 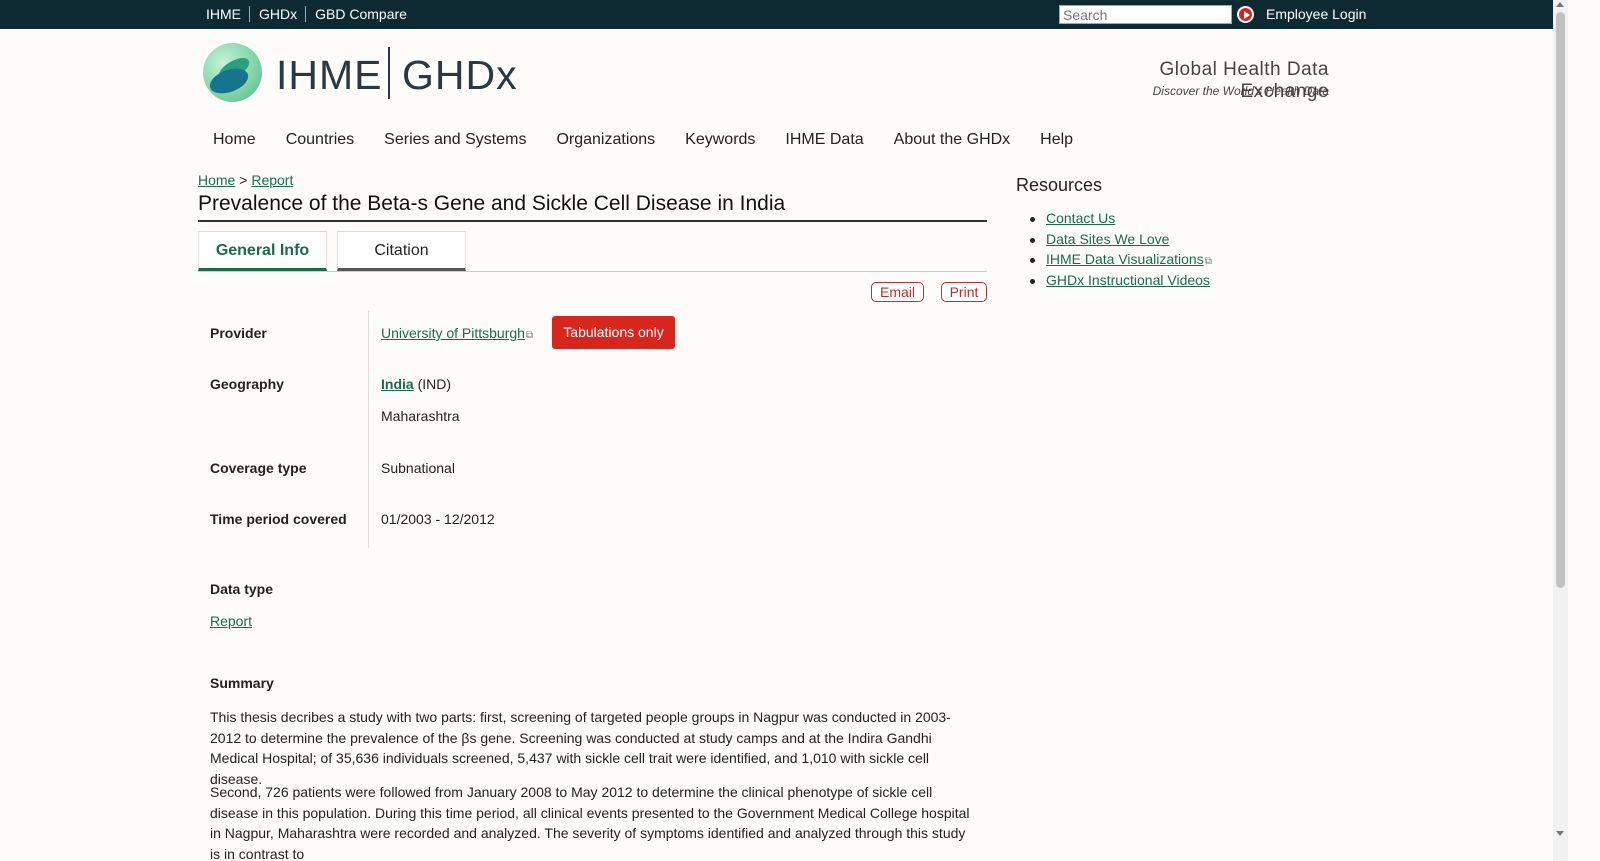 I want to click on resource-link-contact-us: Contact Us, so click(x=1080, y=218).